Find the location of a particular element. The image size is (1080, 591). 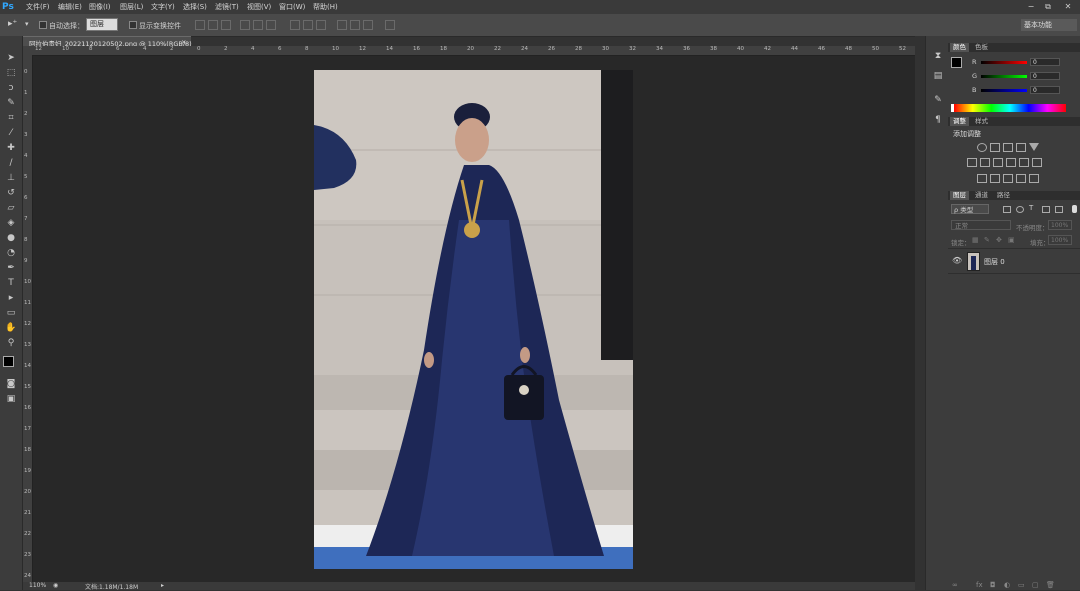

menu-image: 图像(I) is located at coordinates (100, 7).